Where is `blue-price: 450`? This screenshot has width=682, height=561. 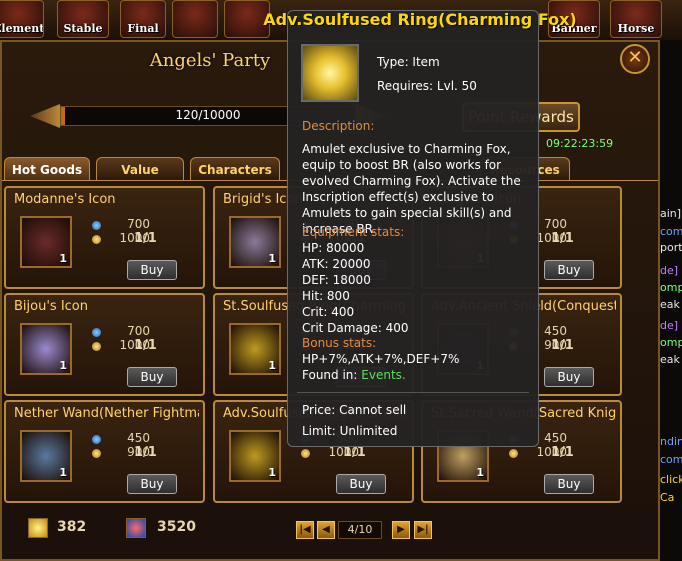 blue-price: 450 is located at coordinates (138, 438).